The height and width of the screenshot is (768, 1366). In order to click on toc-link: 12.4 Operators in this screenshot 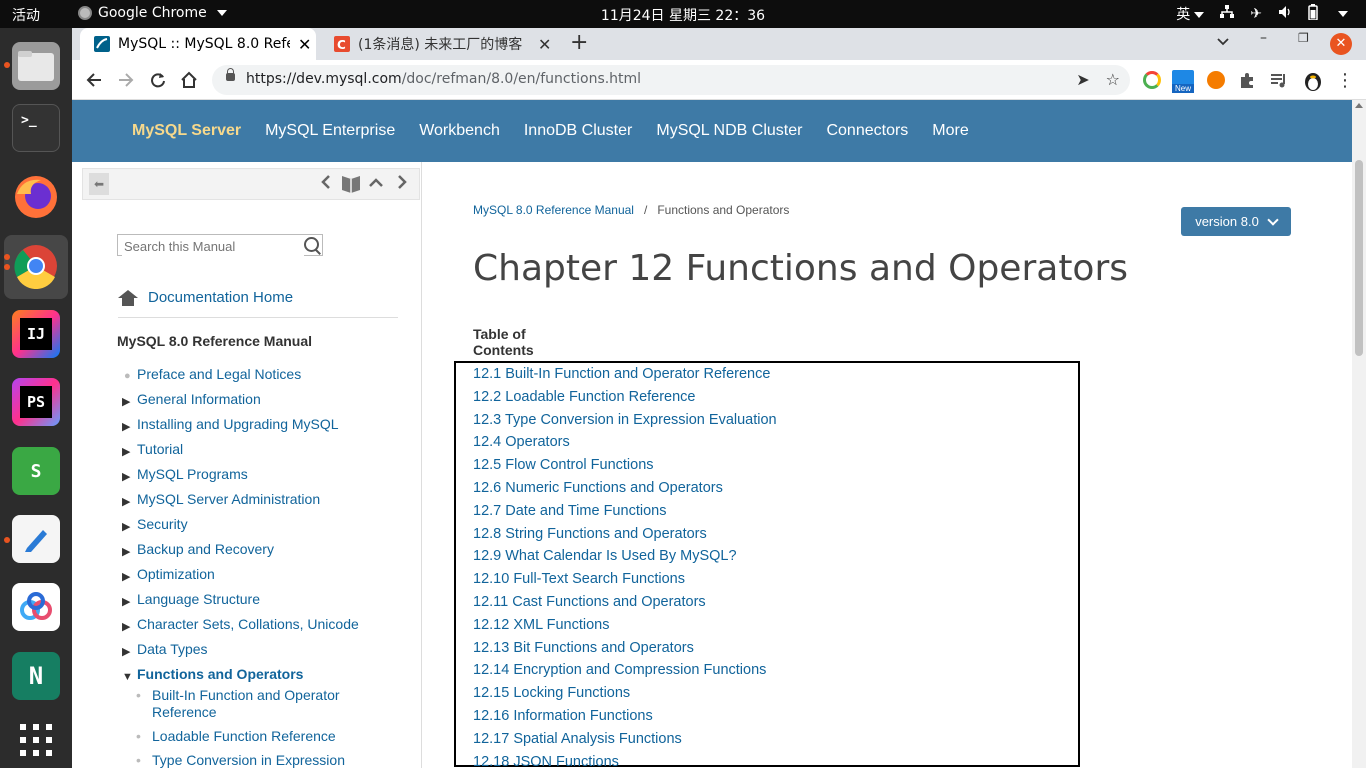, I will do `click(625, 444)`.